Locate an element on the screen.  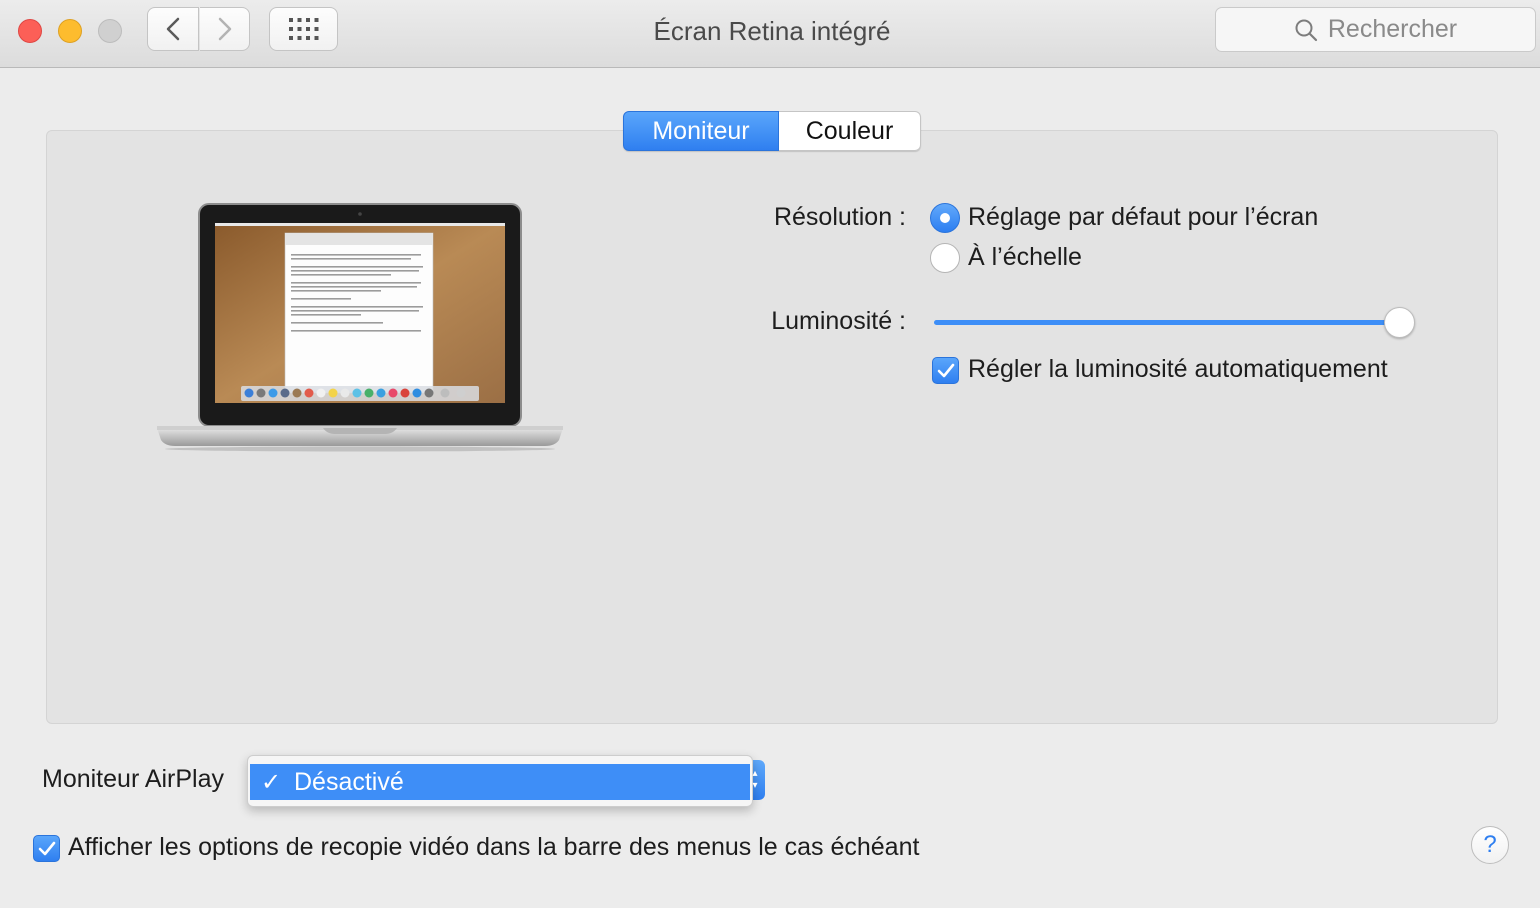
tab-bar: Moniteur Couleur is located at coordinates (772, 131).